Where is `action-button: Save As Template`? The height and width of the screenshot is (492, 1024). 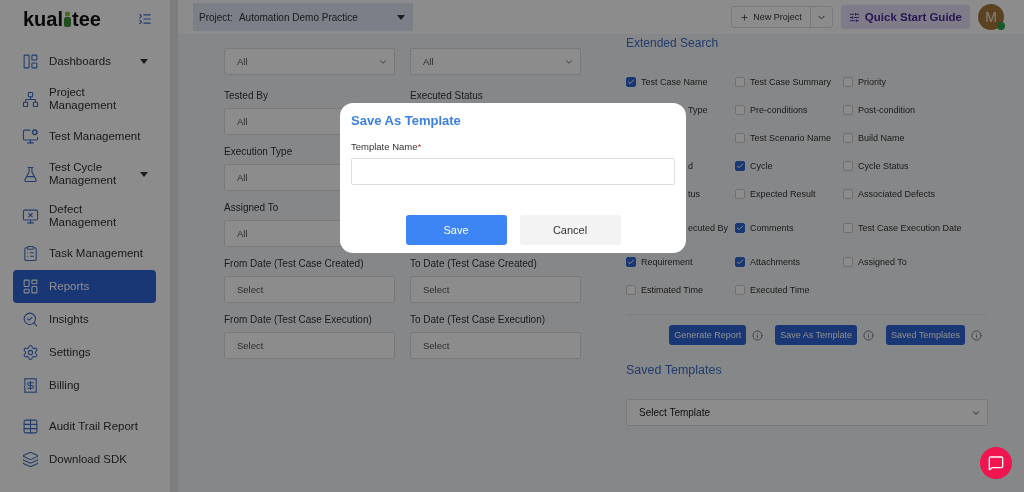 action-button: Save As Template is located at coordinates (816, 335).